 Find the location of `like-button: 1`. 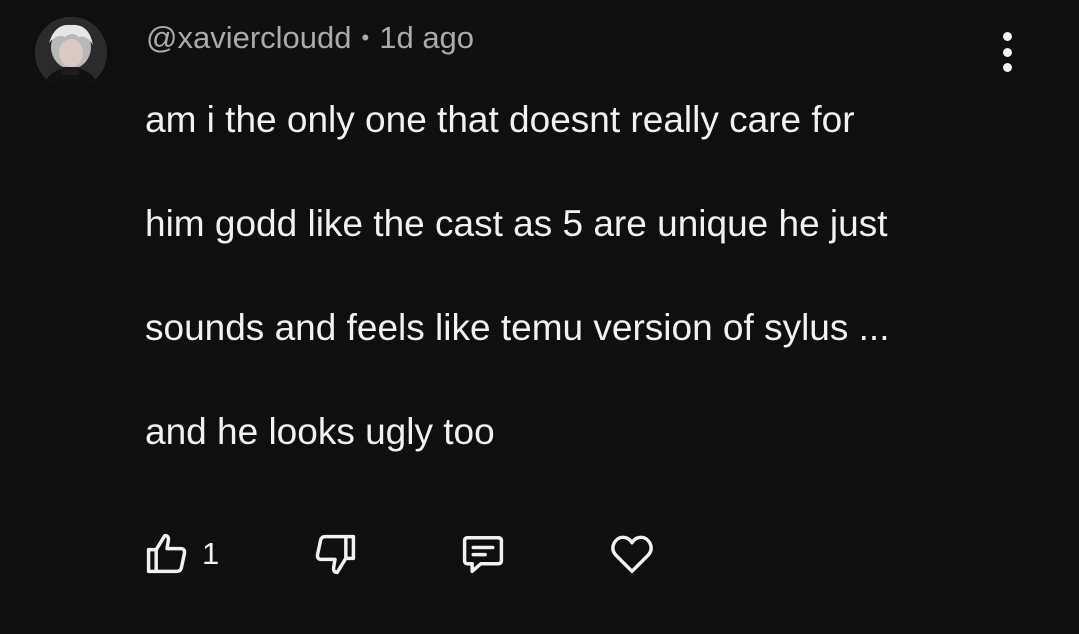

like-button: 1 is located at coordinates (179, 554).